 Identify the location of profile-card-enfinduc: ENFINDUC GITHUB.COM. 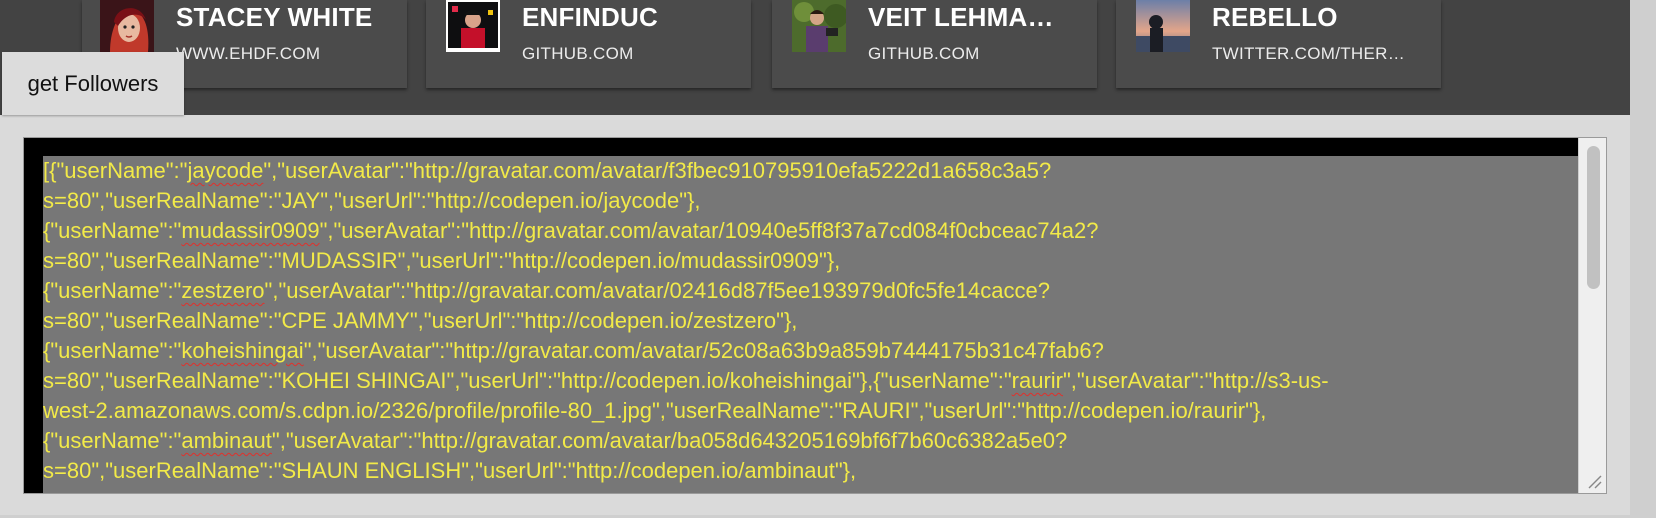
(588, 44).